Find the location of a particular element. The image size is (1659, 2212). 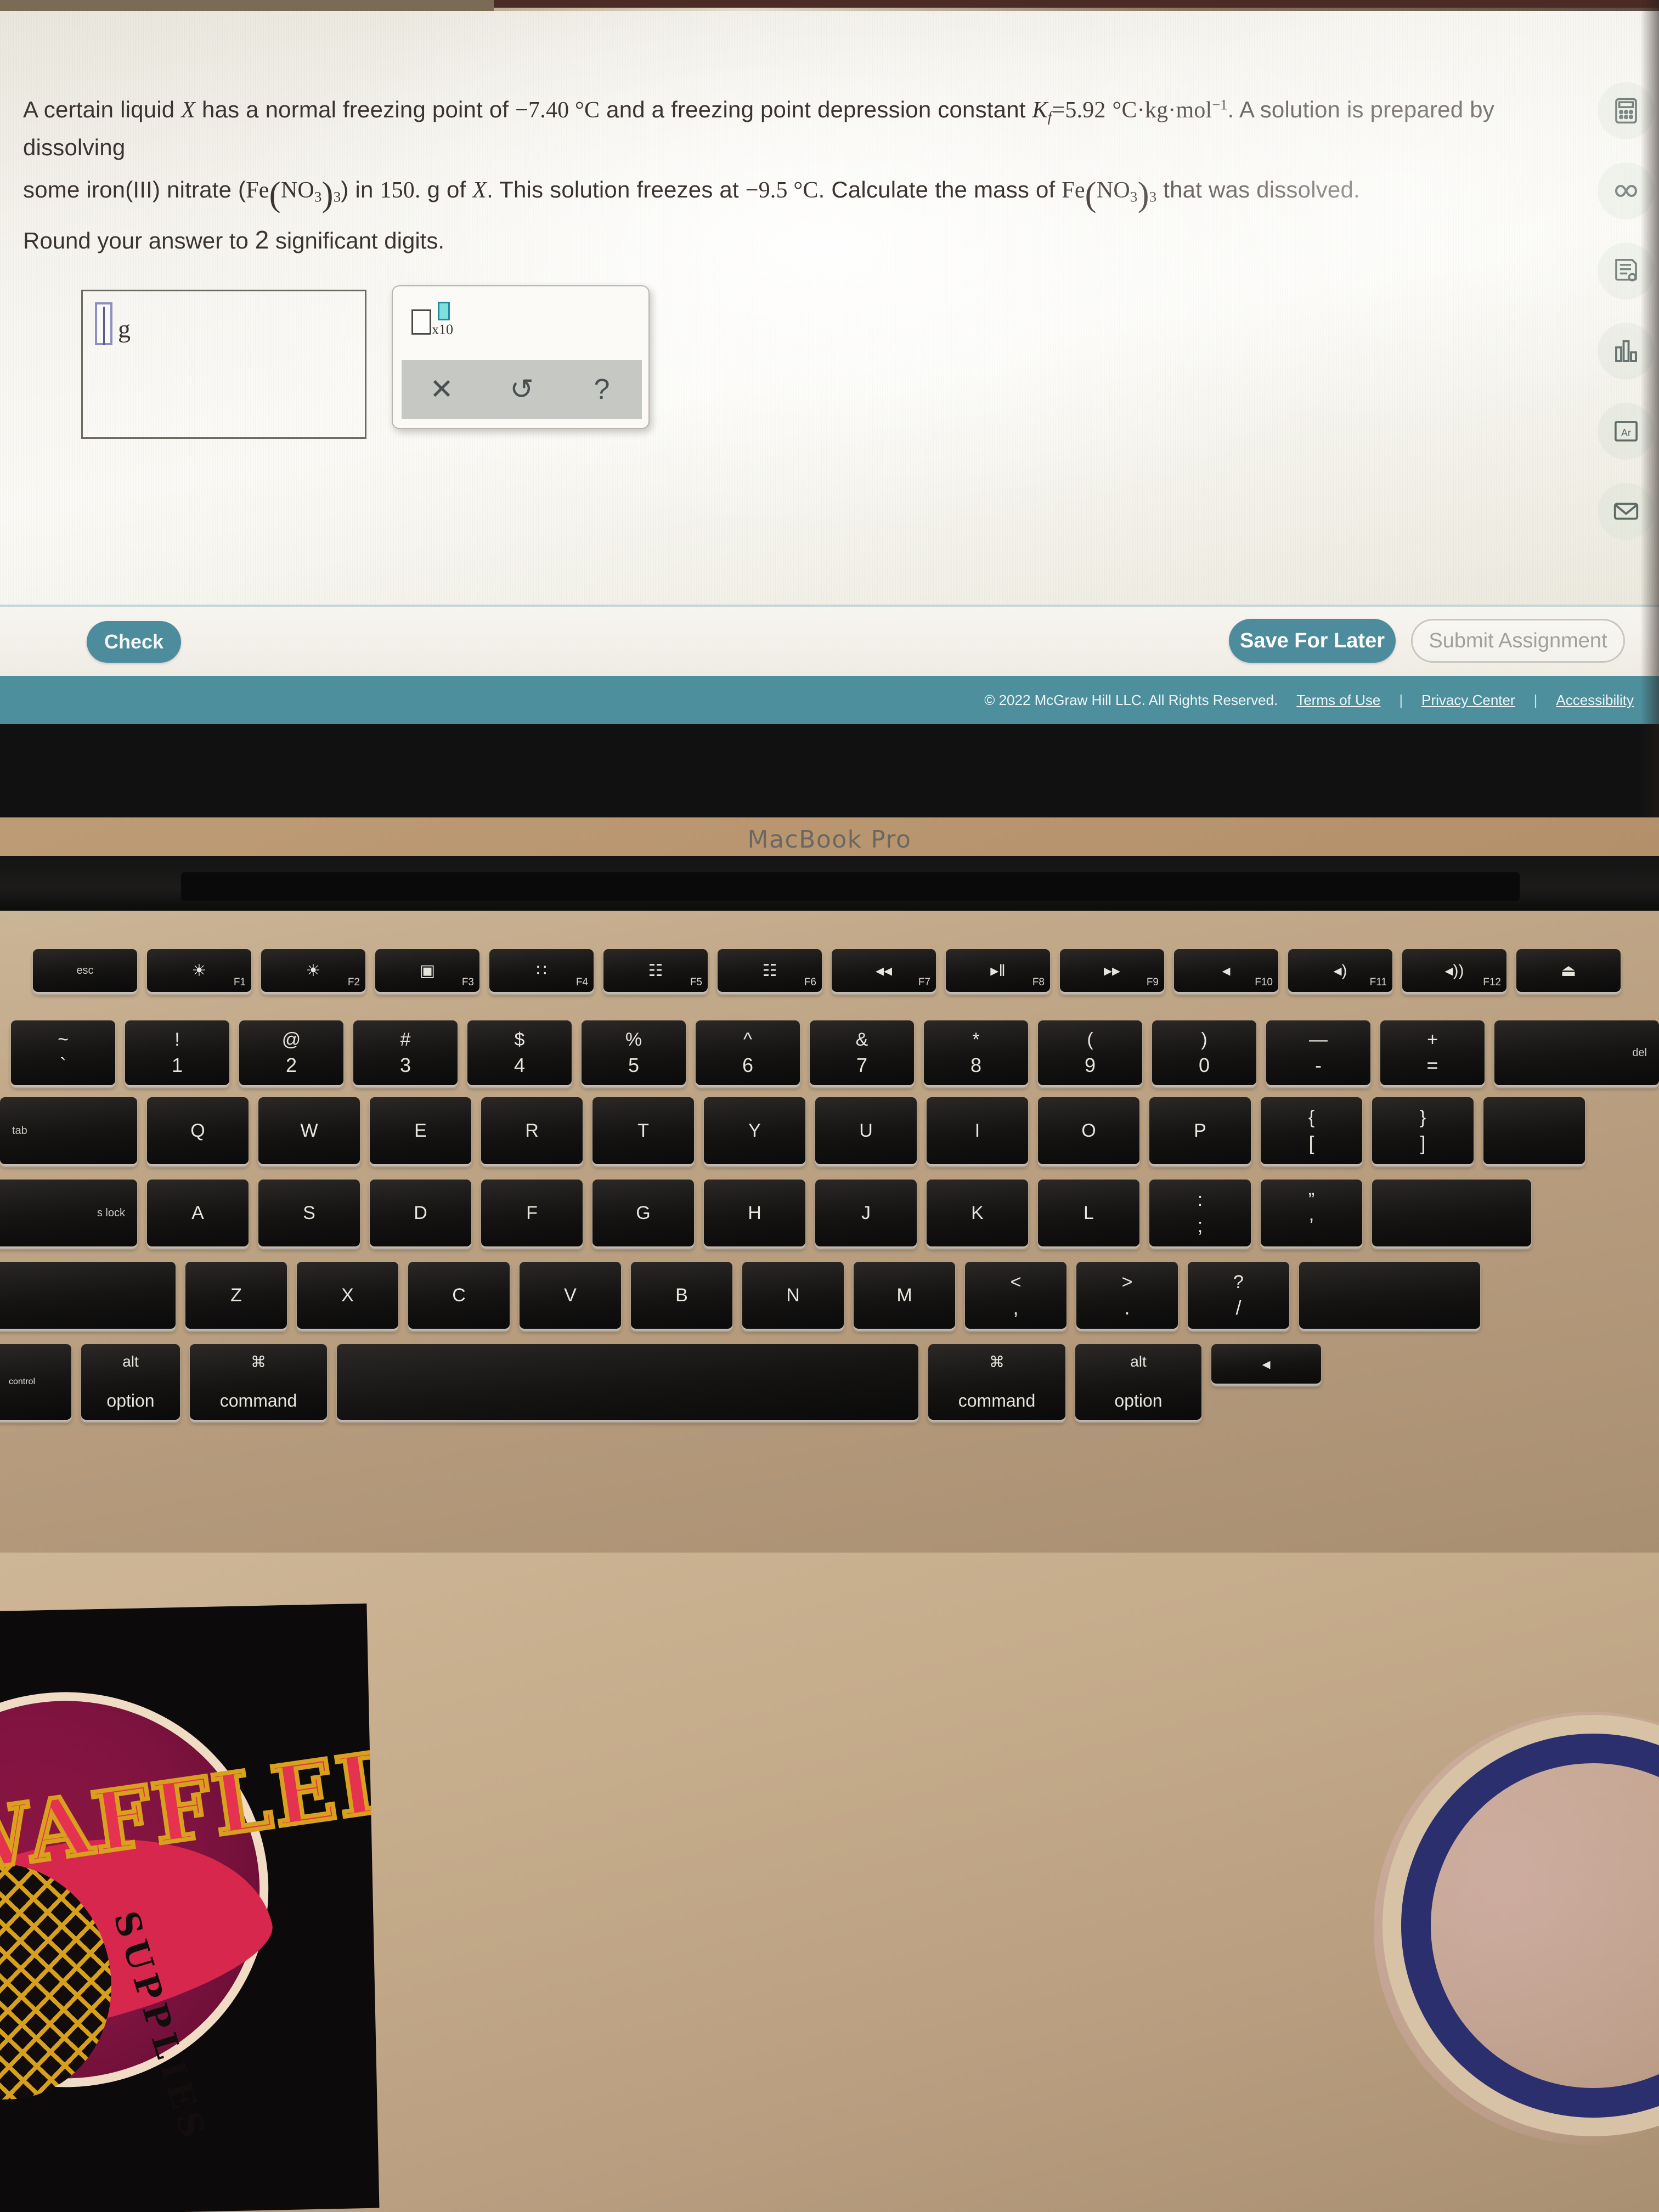

key-minus: — - is located at coordinates (1318, 1052).